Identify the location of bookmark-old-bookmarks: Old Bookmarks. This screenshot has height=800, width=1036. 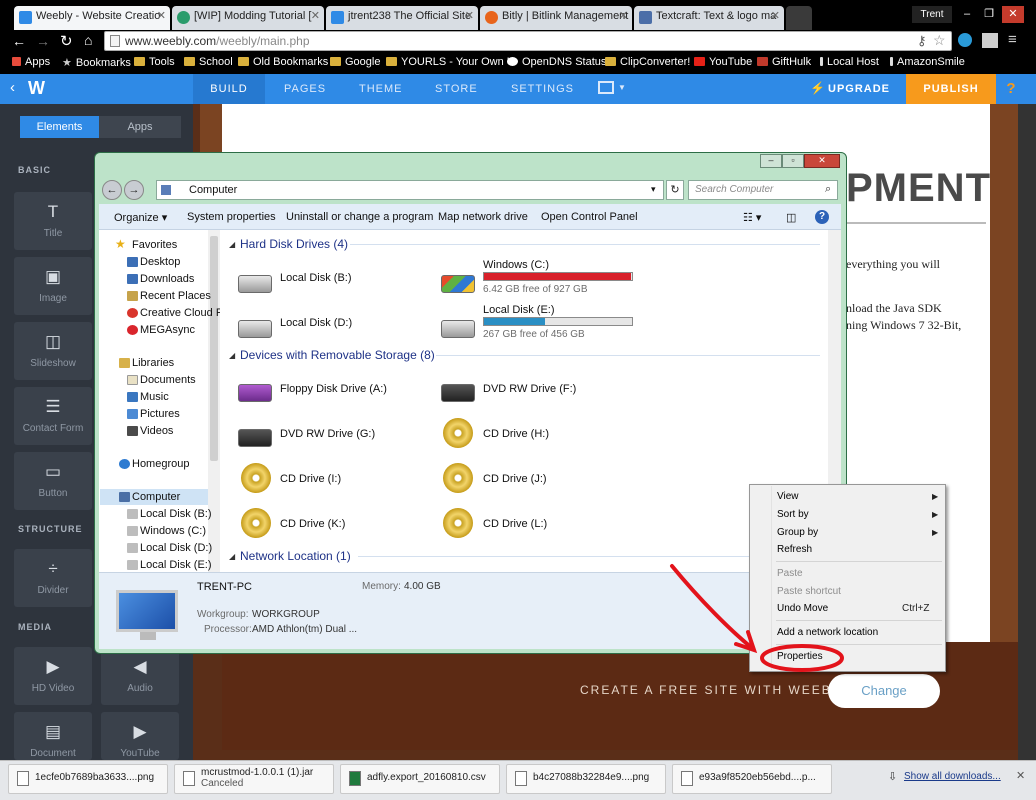
(283, 62).